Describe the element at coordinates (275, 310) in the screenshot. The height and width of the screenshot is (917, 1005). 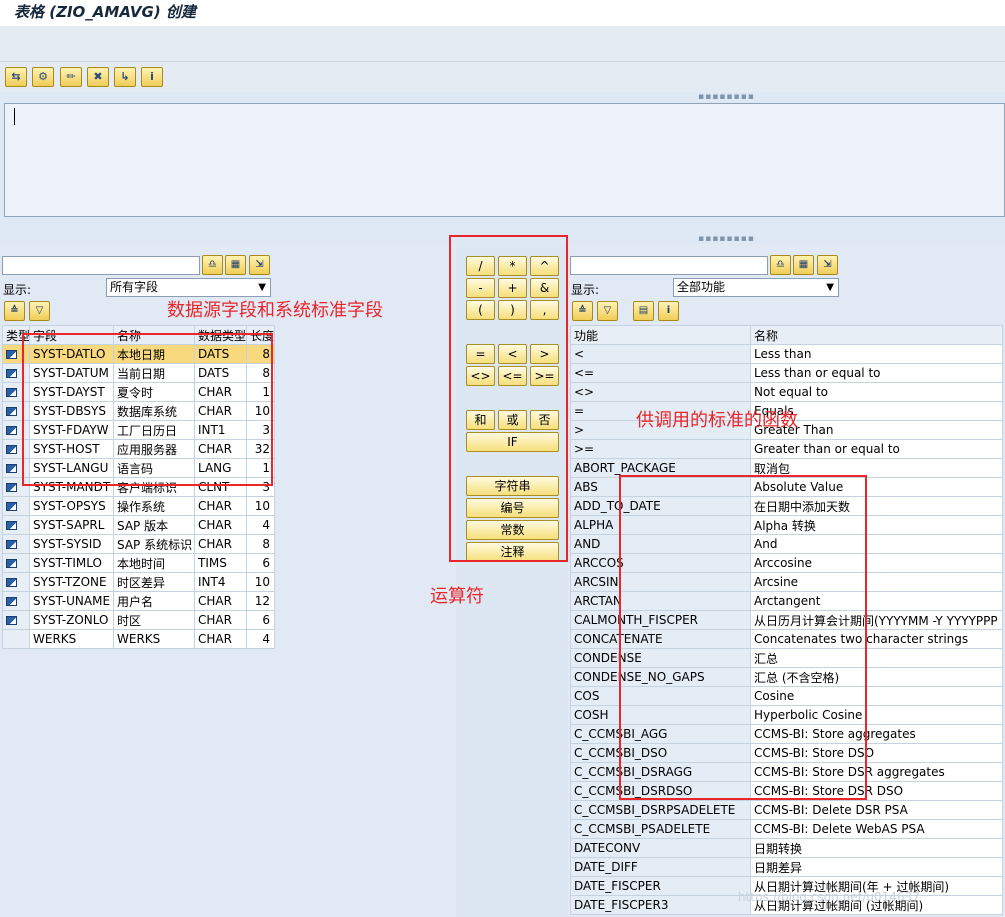
I see `fields-annotation: 数据源字段和系统标准字段` at that location.